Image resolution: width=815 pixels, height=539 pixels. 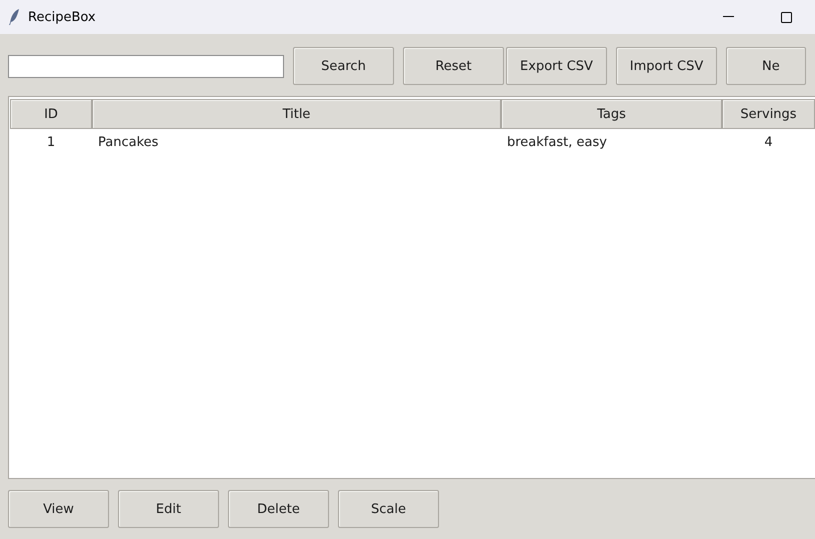 What do you see at coordinates (51, 114) in the screenshot?
I see `column-header: ID` at bounding box center [51, 114].